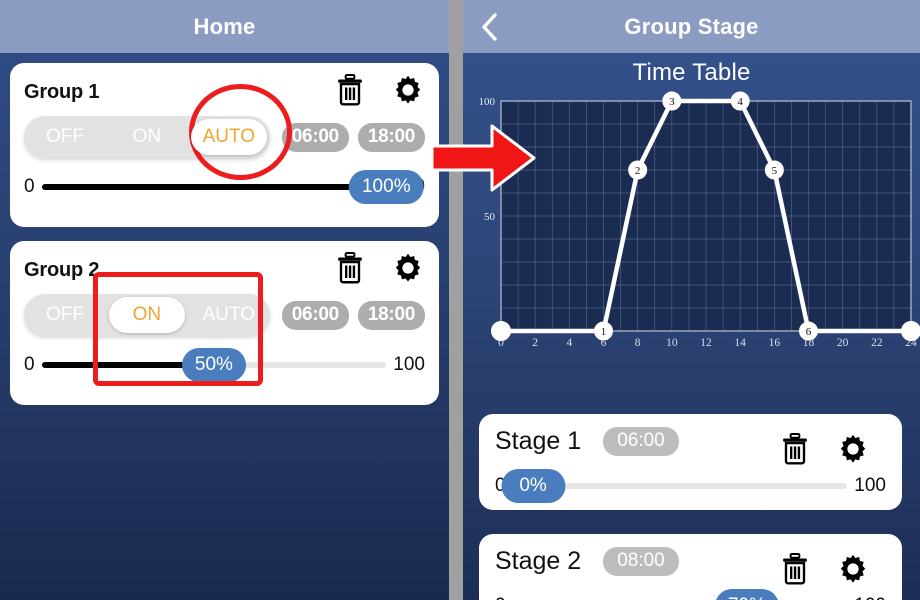  I want to click on stage-1-header-row: Stage 1 06:00, so click(690, 444).